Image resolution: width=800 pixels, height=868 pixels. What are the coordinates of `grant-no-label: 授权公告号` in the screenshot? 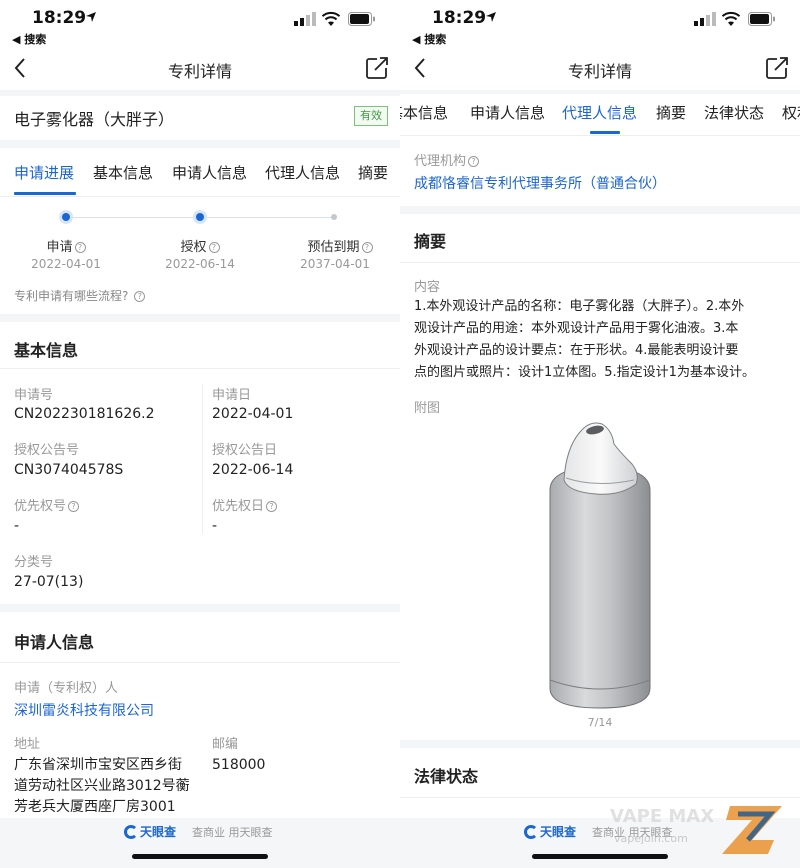 It's located at (47, 450).